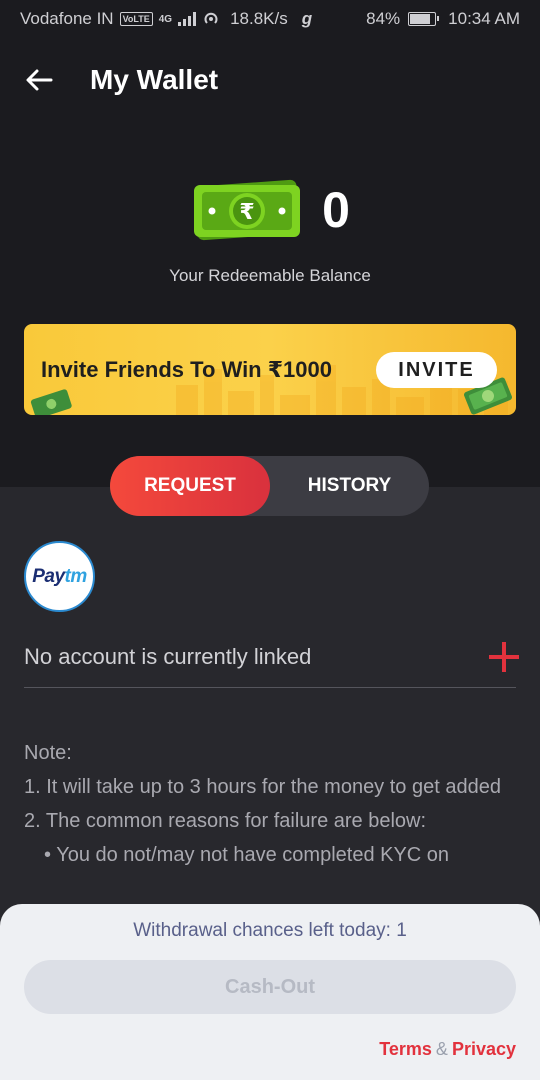 Image resolution: width=540 pixels, height=1080 pixels. I want to click on clock: 10:34 AM, so click(484, 18).